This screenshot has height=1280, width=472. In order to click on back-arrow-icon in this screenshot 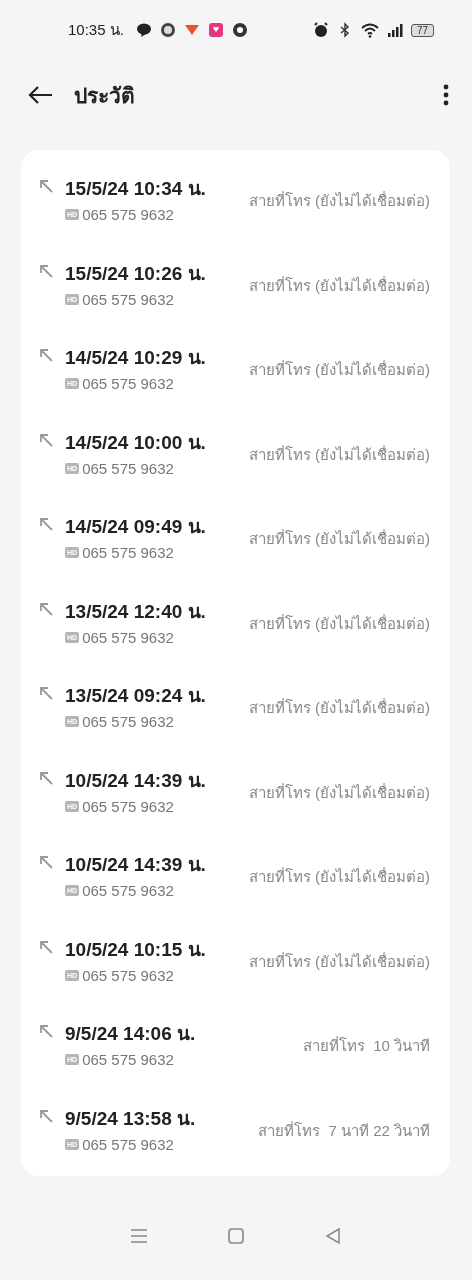, I will do `click(41, 95)`.